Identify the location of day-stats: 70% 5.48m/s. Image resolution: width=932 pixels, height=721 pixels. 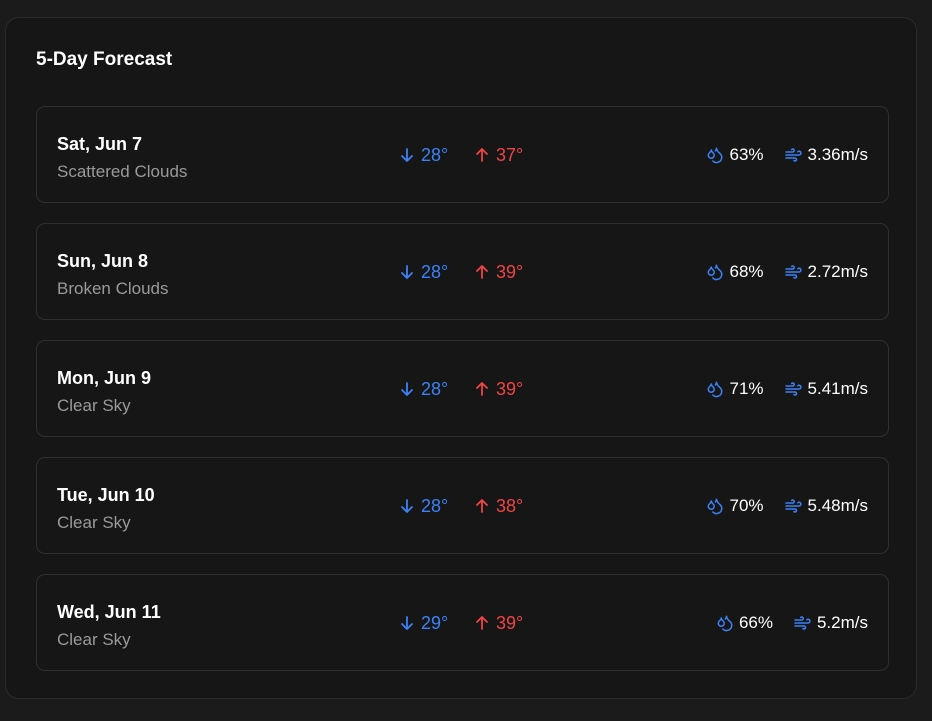
(787, 506).